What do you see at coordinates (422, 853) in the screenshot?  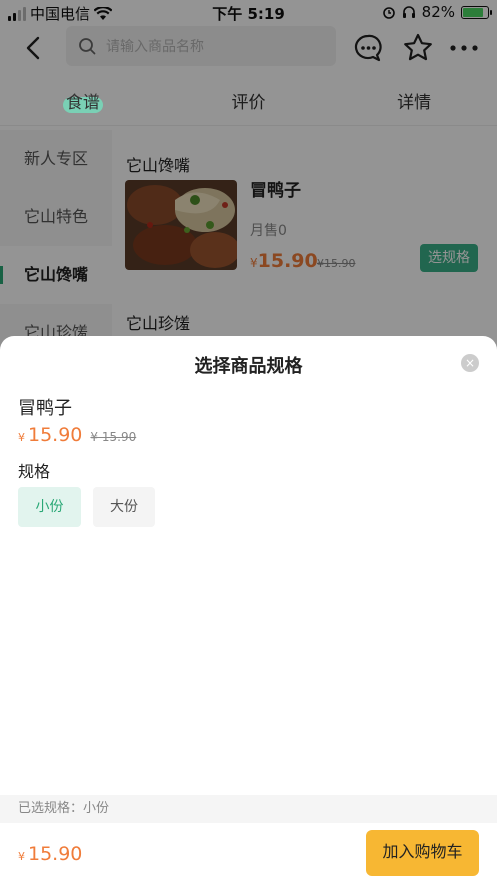 I see `add-to-cart-button: 加入购物车` at bounding box center [422, 853].